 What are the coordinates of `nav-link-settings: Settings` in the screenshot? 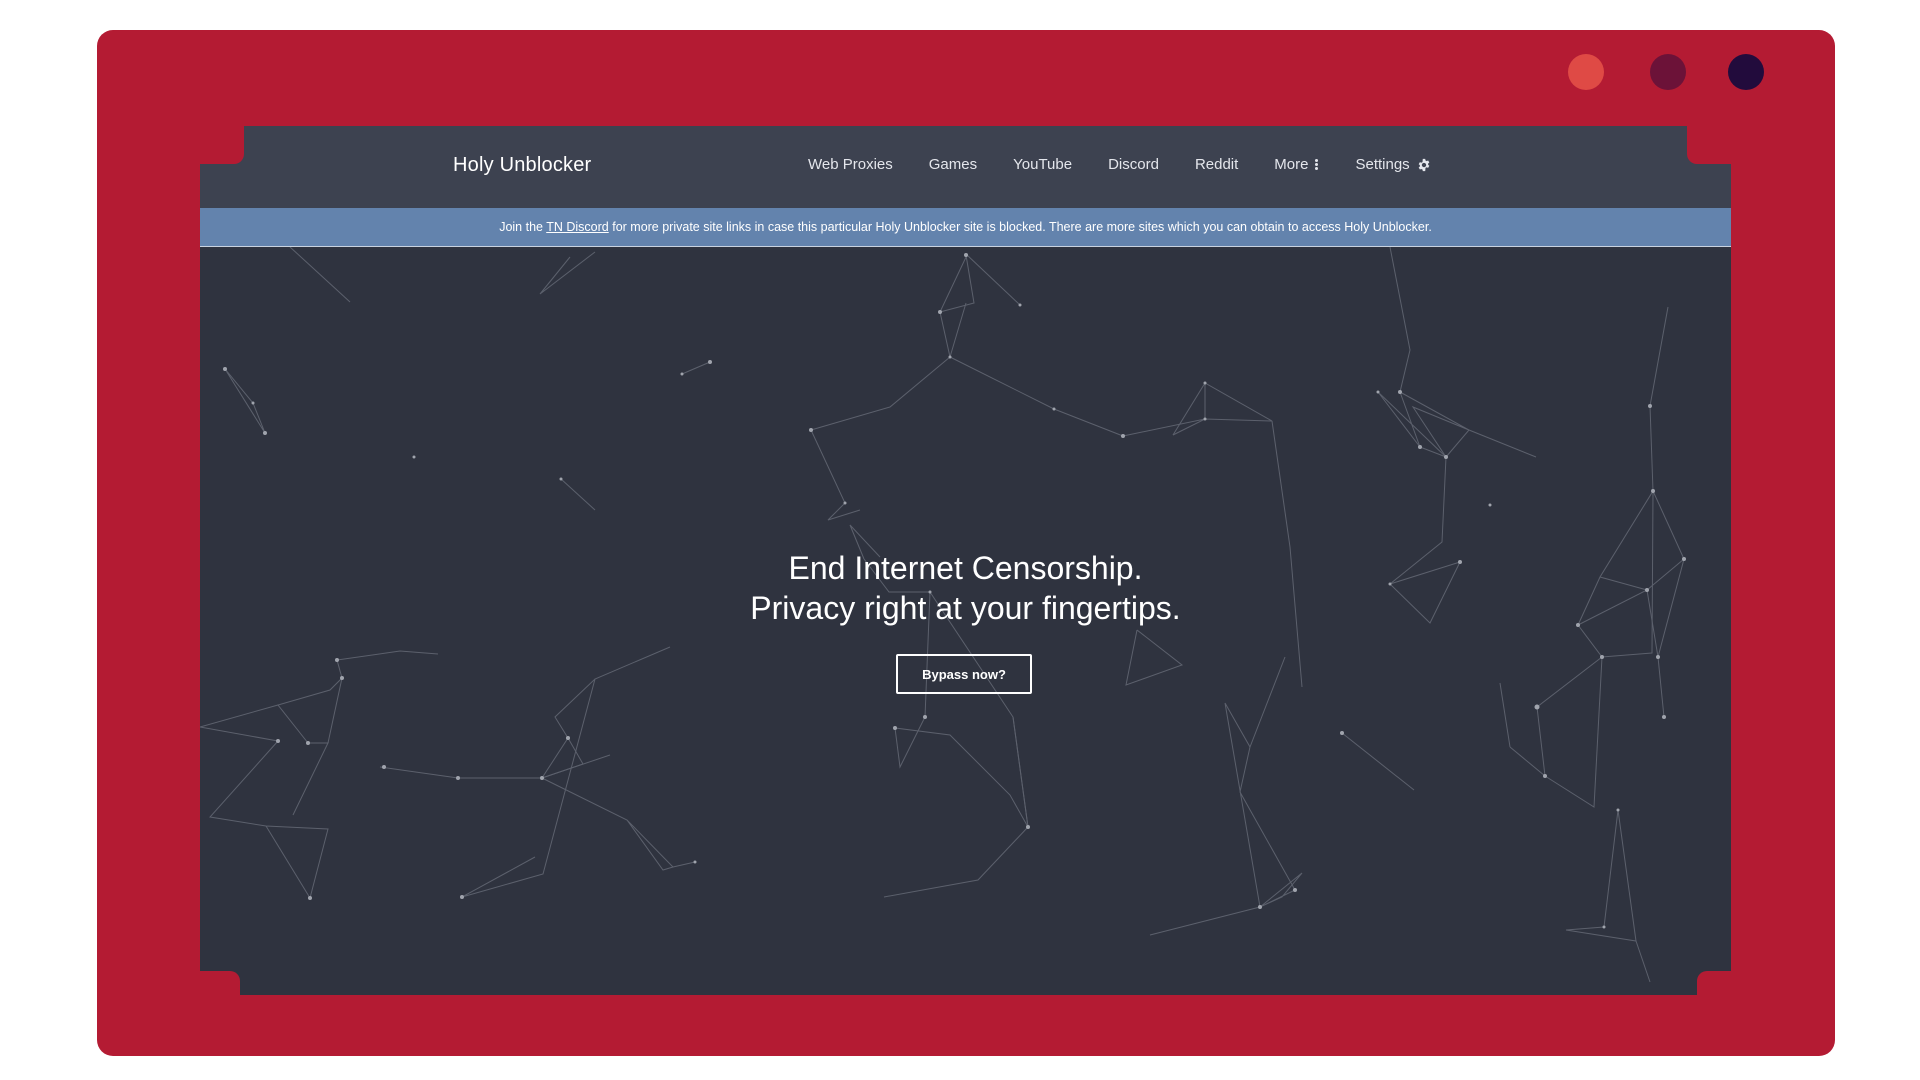 It's located at (1392, 164).